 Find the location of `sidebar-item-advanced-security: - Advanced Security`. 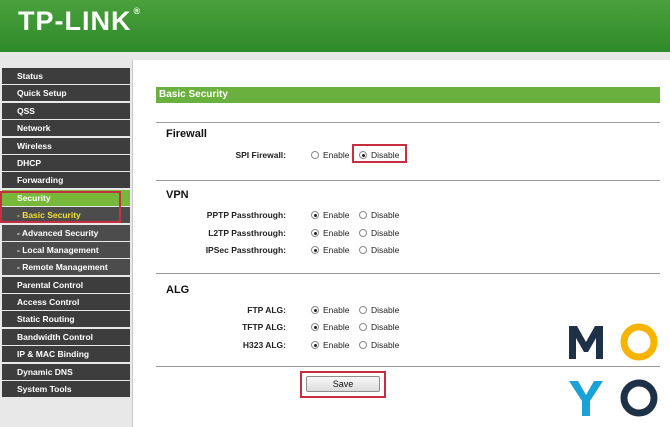

sidebar-item-advanced-security: - Advanced Security is located at coordinates (66, 232).